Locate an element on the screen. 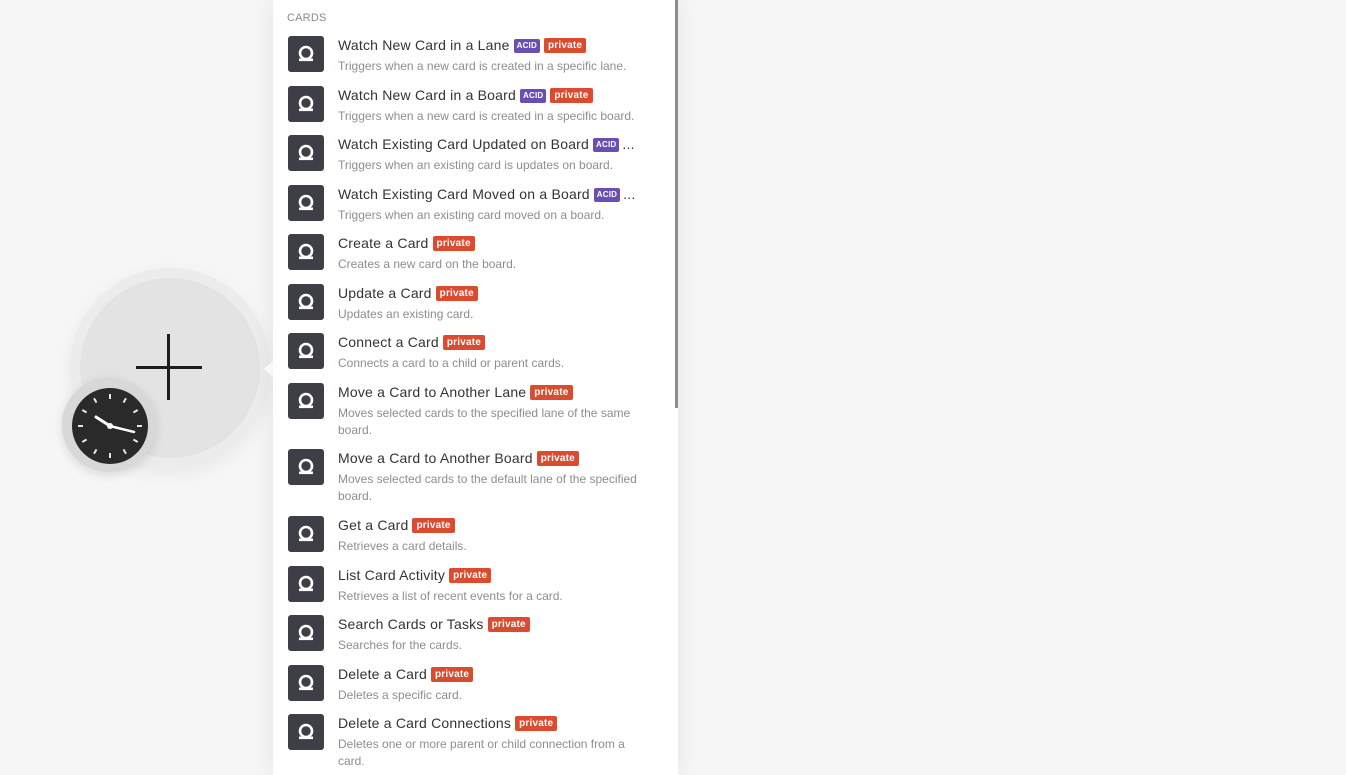 The width and height of the screenshot is (1346, 775). schedule-clock-button is located at coordinates (110, 426).